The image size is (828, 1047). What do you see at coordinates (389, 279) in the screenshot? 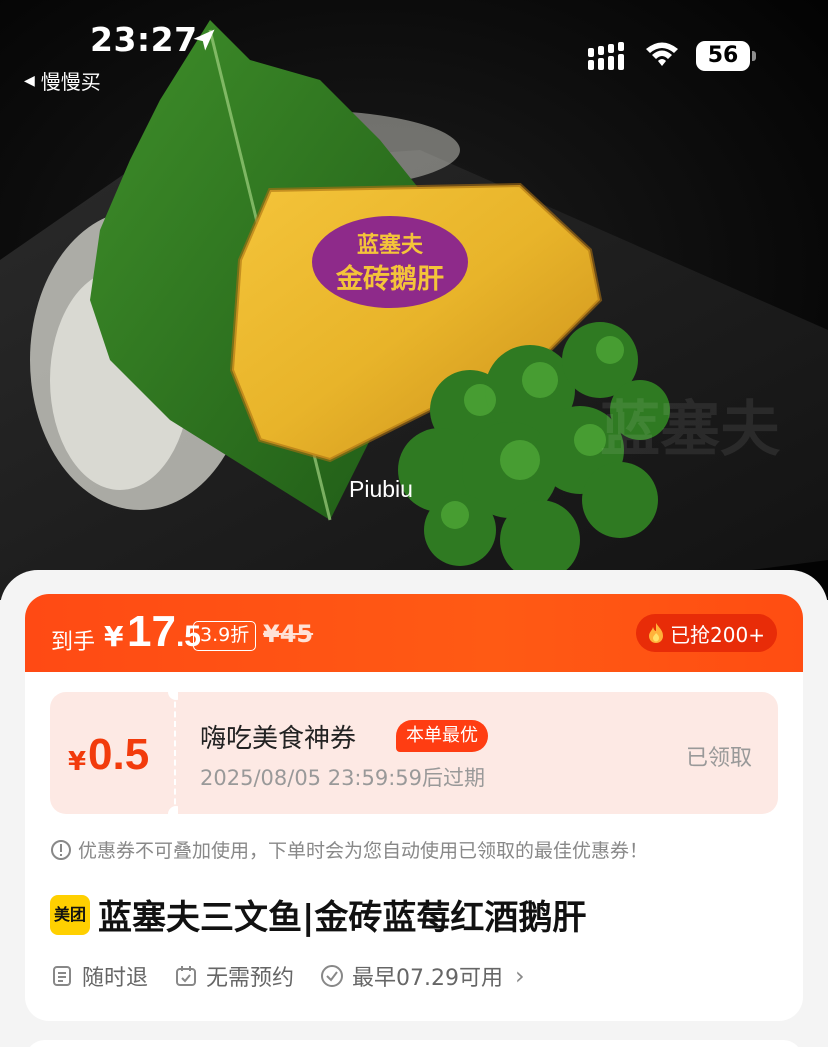
I see `label-text-2: 金砖鹅肝` at bounding box center [389, 279].